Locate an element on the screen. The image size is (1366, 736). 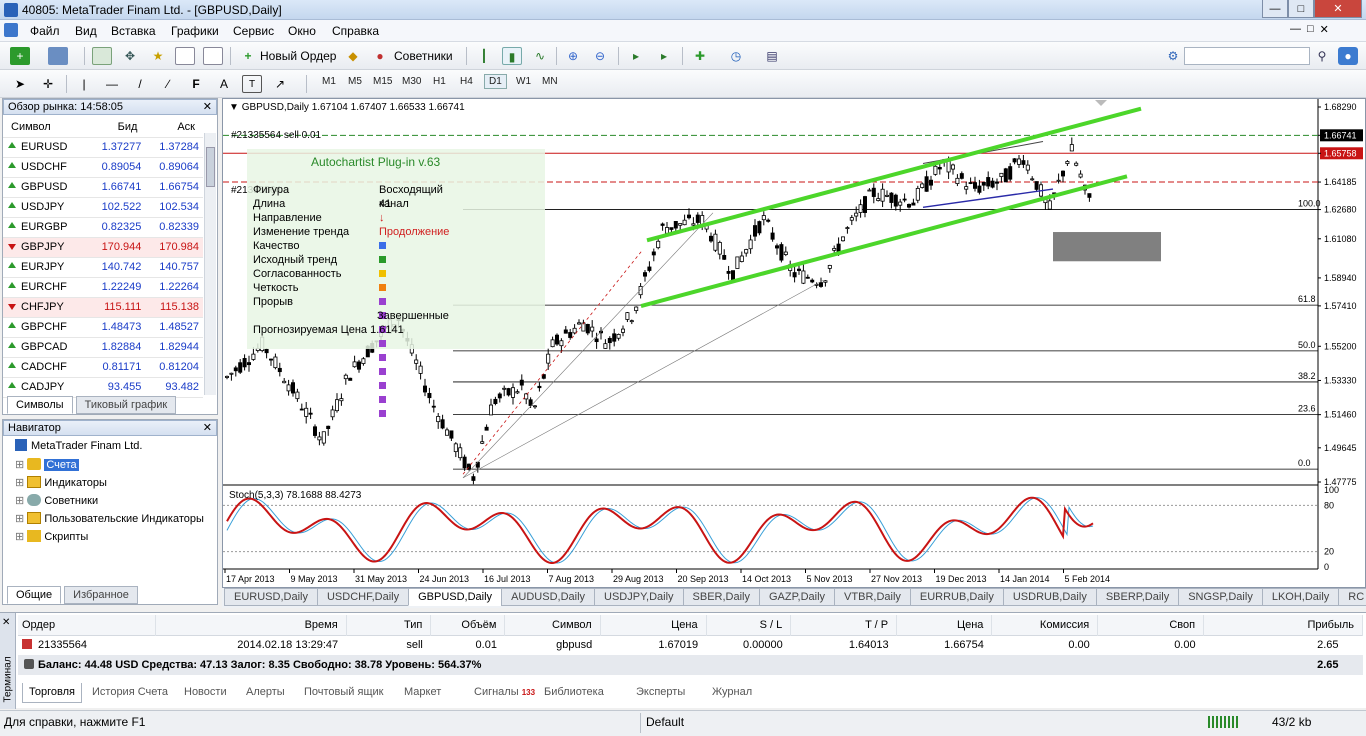
zoom-out-icon: ⊖ is located at coordinates (600, 56).